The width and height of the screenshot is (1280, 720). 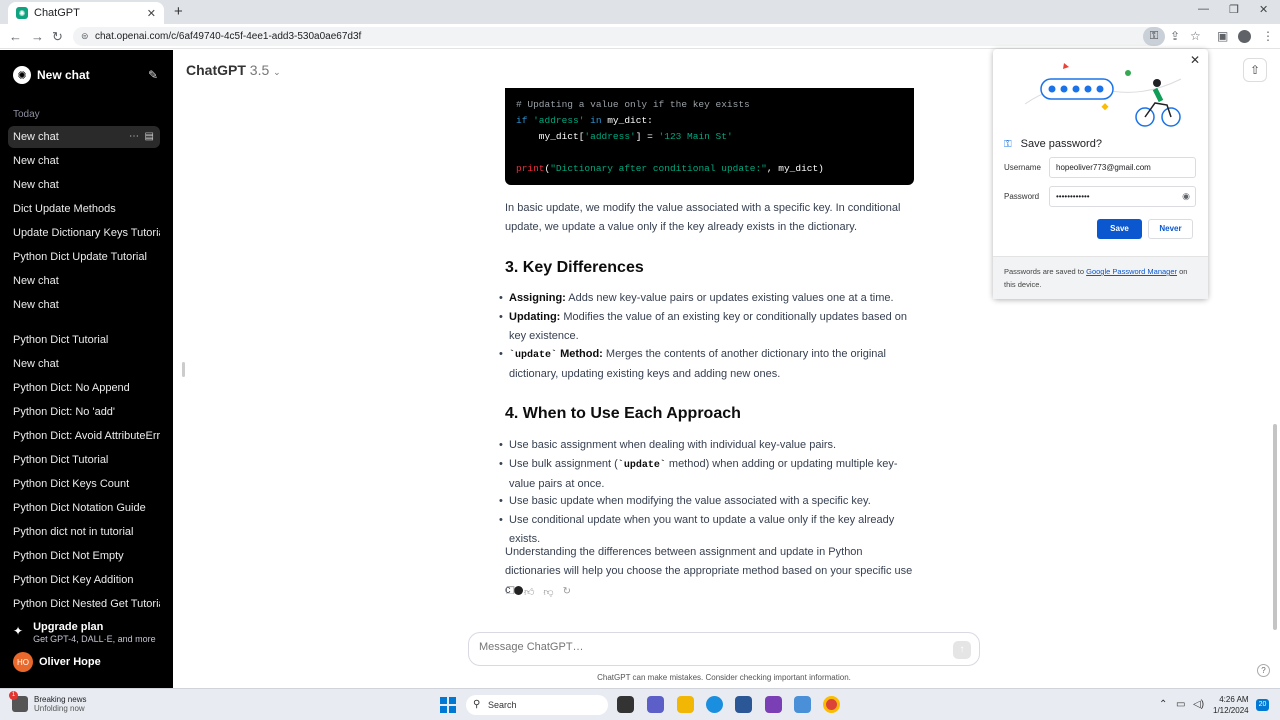 What do you see at coordinates (640, 12) in the screenshot?
I see `browser-tab-bar: ✺ ChatGPT ✕ + — ❐ ✕` at bounding box center [640, 12].